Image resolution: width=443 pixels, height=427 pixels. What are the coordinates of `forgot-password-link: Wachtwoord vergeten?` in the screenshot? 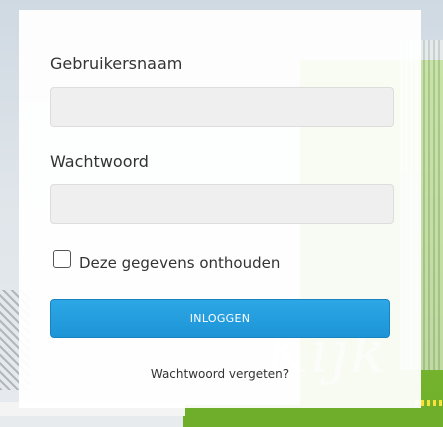 It's located at (220, 374).